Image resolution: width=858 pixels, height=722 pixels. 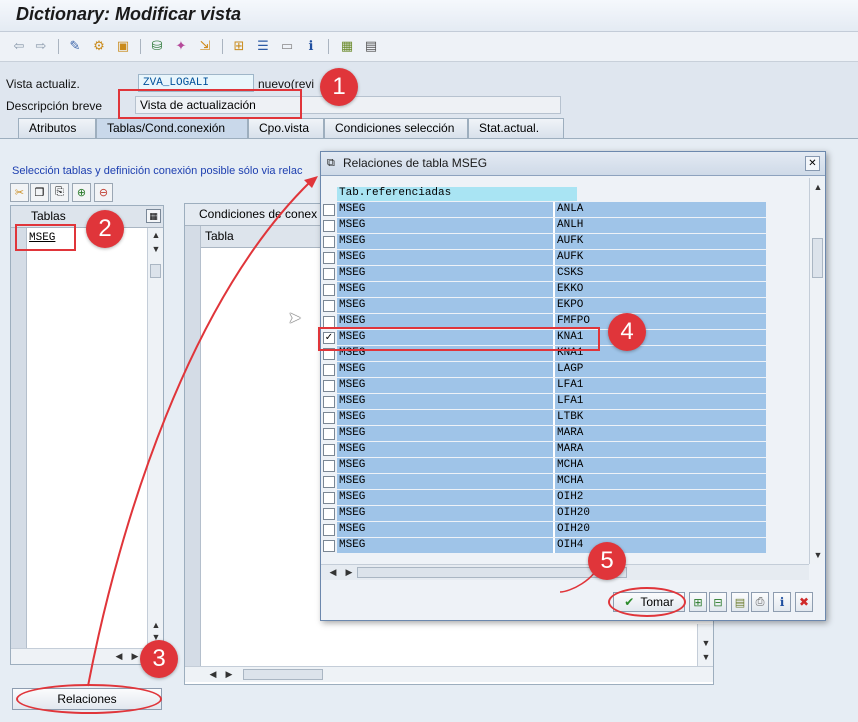 What do you see at coordinates (19, 46) in the screenshot?
I see `back-arrow-icon: ⇦` at bounding box center [19, 46].